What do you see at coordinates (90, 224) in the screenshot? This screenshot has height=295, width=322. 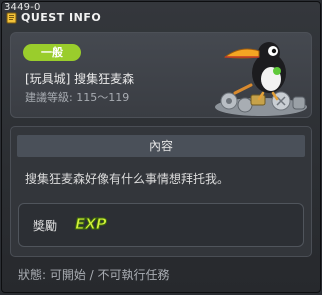 I see `exp-reward-icon: EXP` at bounding box center [90, 224].